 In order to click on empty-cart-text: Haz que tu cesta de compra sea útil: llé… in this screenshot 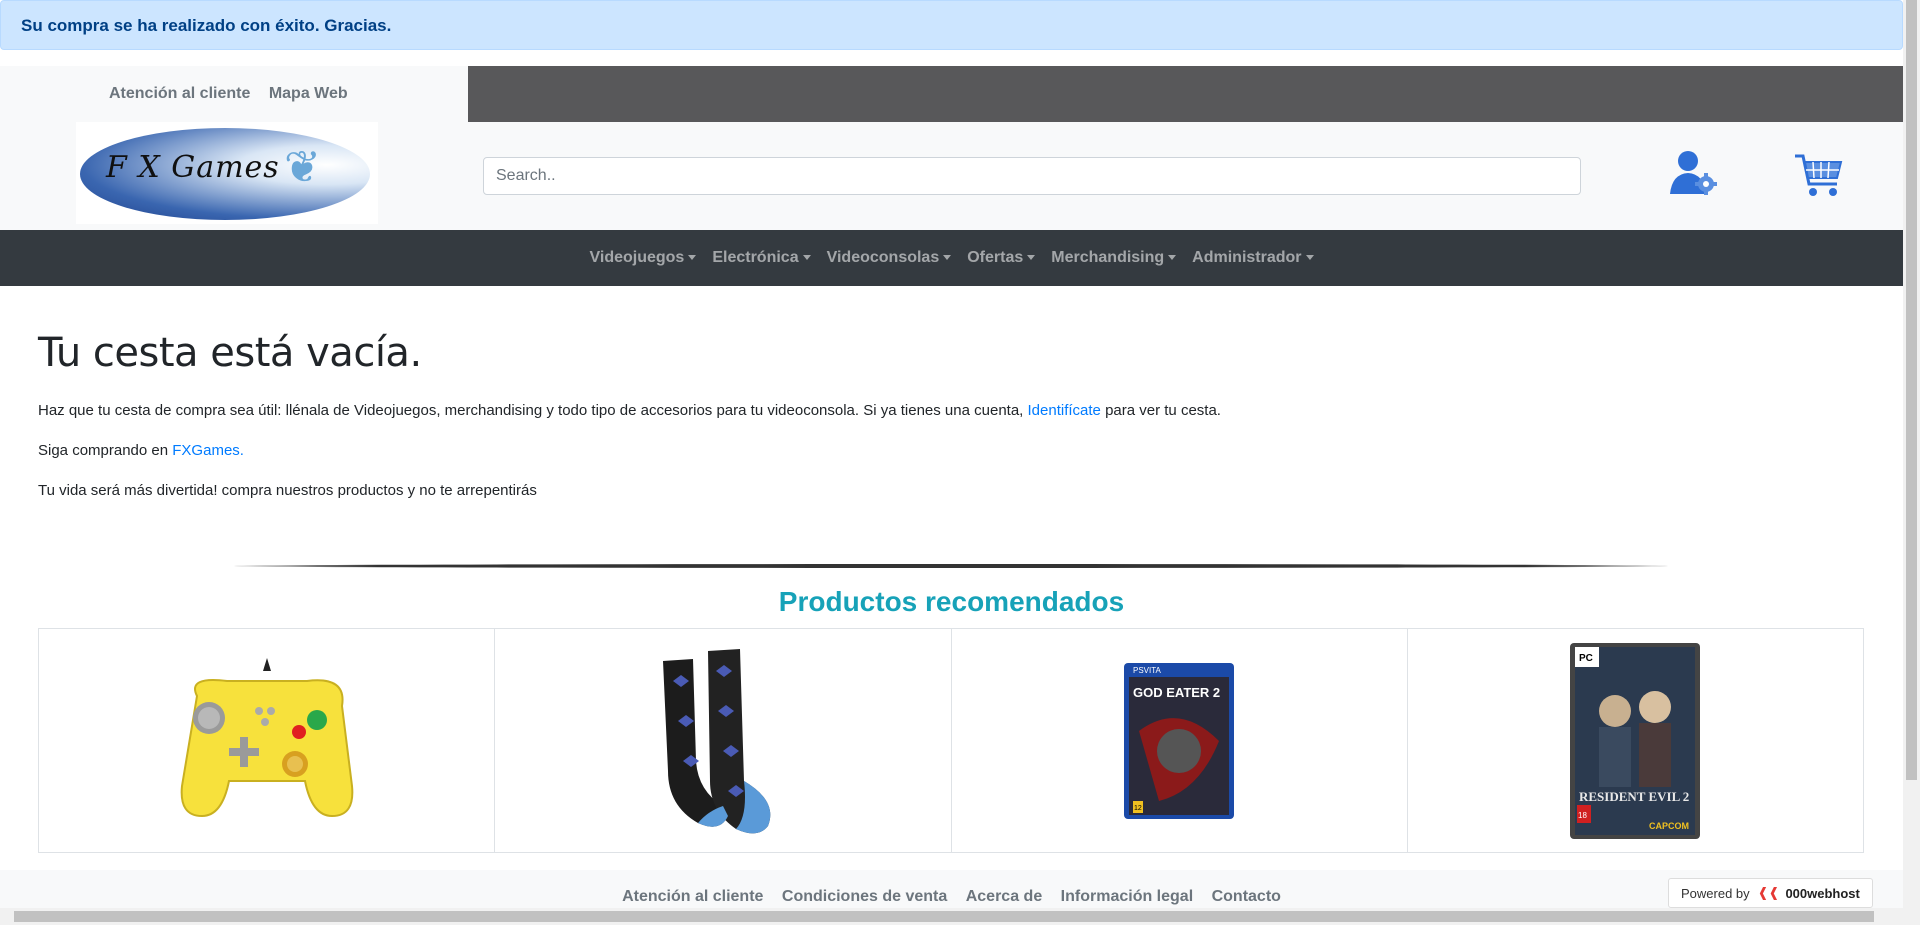, I will do `click(950, 411)`.